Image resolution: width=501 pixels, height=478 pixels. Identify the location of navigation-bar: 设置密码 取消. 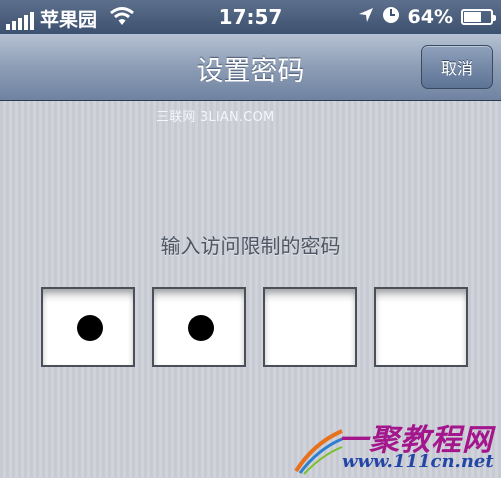
(250, 67).